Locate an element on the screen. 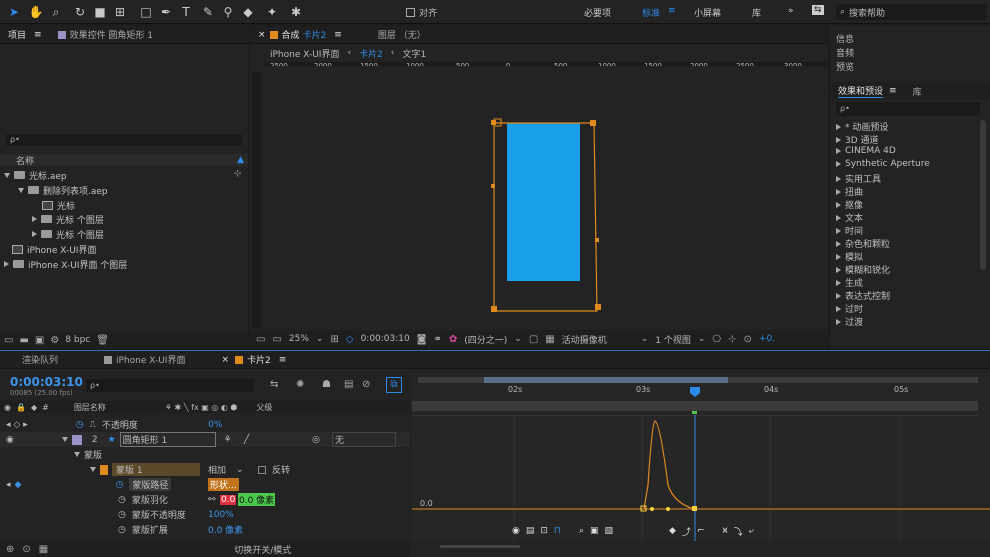 The height and width of the screenshot is (557, 990). panel-menu-icon: ≡ is located at coordinates (38, 35).